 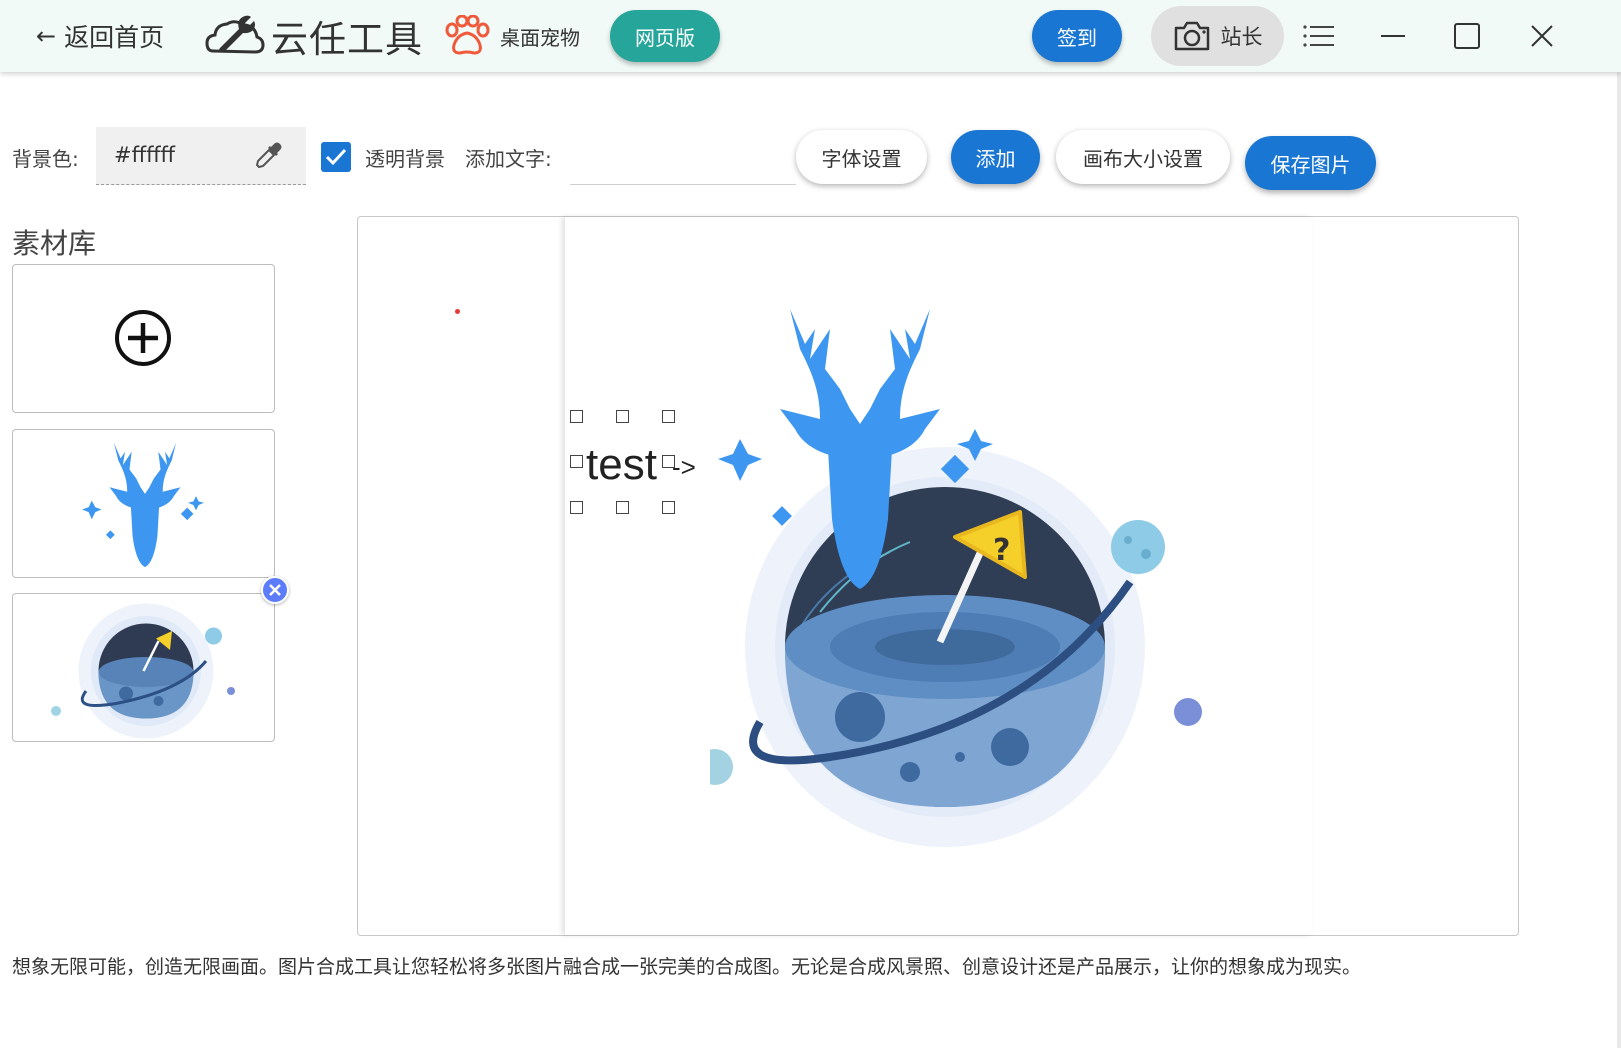 I want to click on plus-circle-icon, so click(x=143, y=338).